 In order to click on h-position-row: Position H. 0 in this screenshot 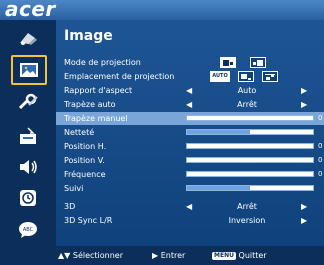, I will do `click(190, 146)`.